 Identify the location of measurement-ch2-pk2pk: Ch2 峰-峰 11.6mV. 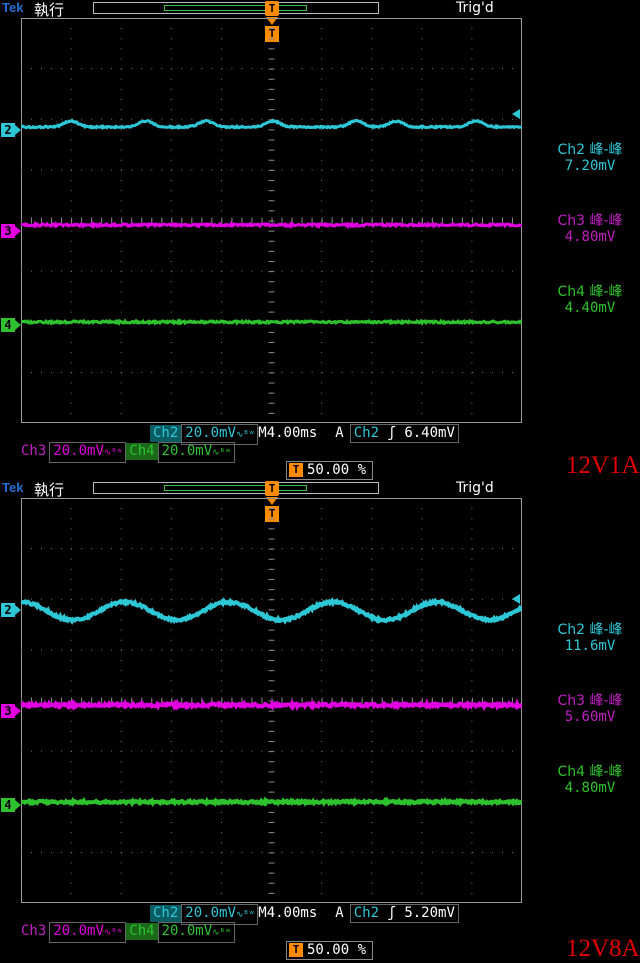
(590, 638).